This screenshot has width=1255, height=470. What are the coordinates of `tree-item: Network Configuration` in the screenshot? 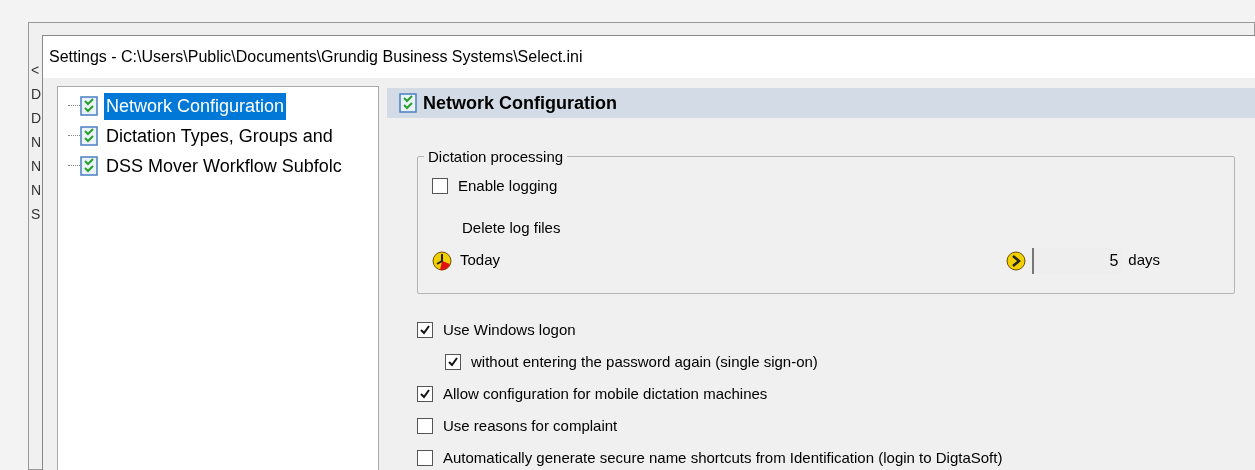 It's located at (195, 106).